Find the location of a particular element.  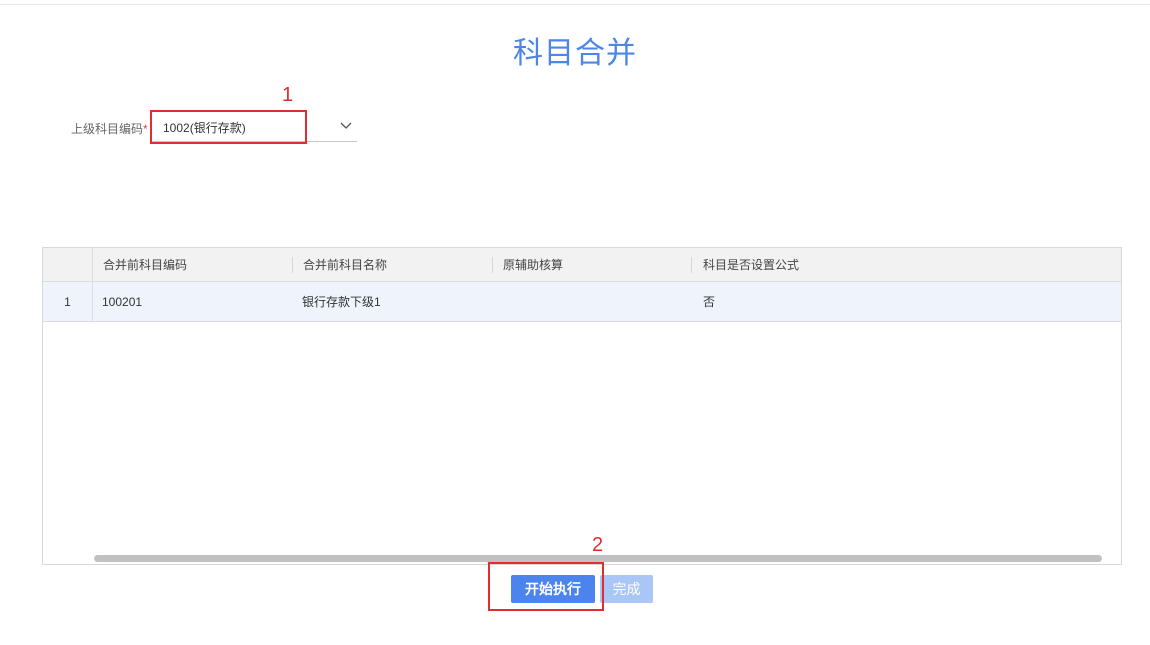

row-code: 100201 is located at coordinates (122, 301).